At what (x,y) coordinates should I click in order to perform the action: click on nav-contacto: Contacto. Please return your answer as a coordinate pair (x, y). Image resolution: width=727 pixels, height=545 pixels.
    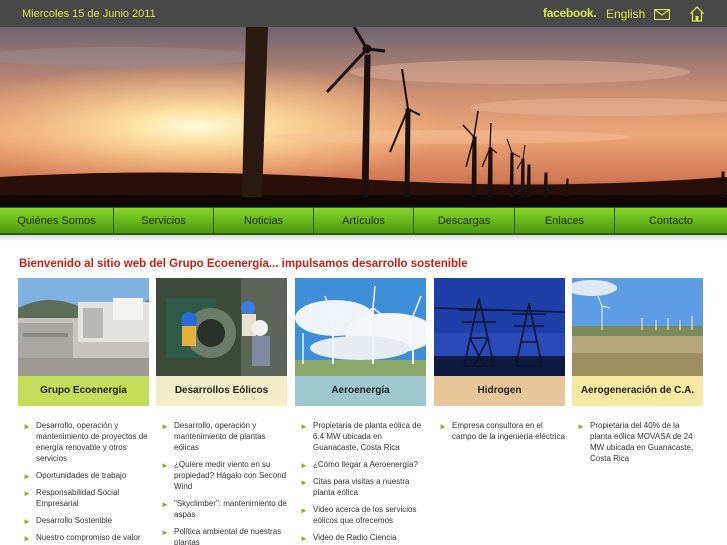
    Looking at the image, I should click on (671, 221).